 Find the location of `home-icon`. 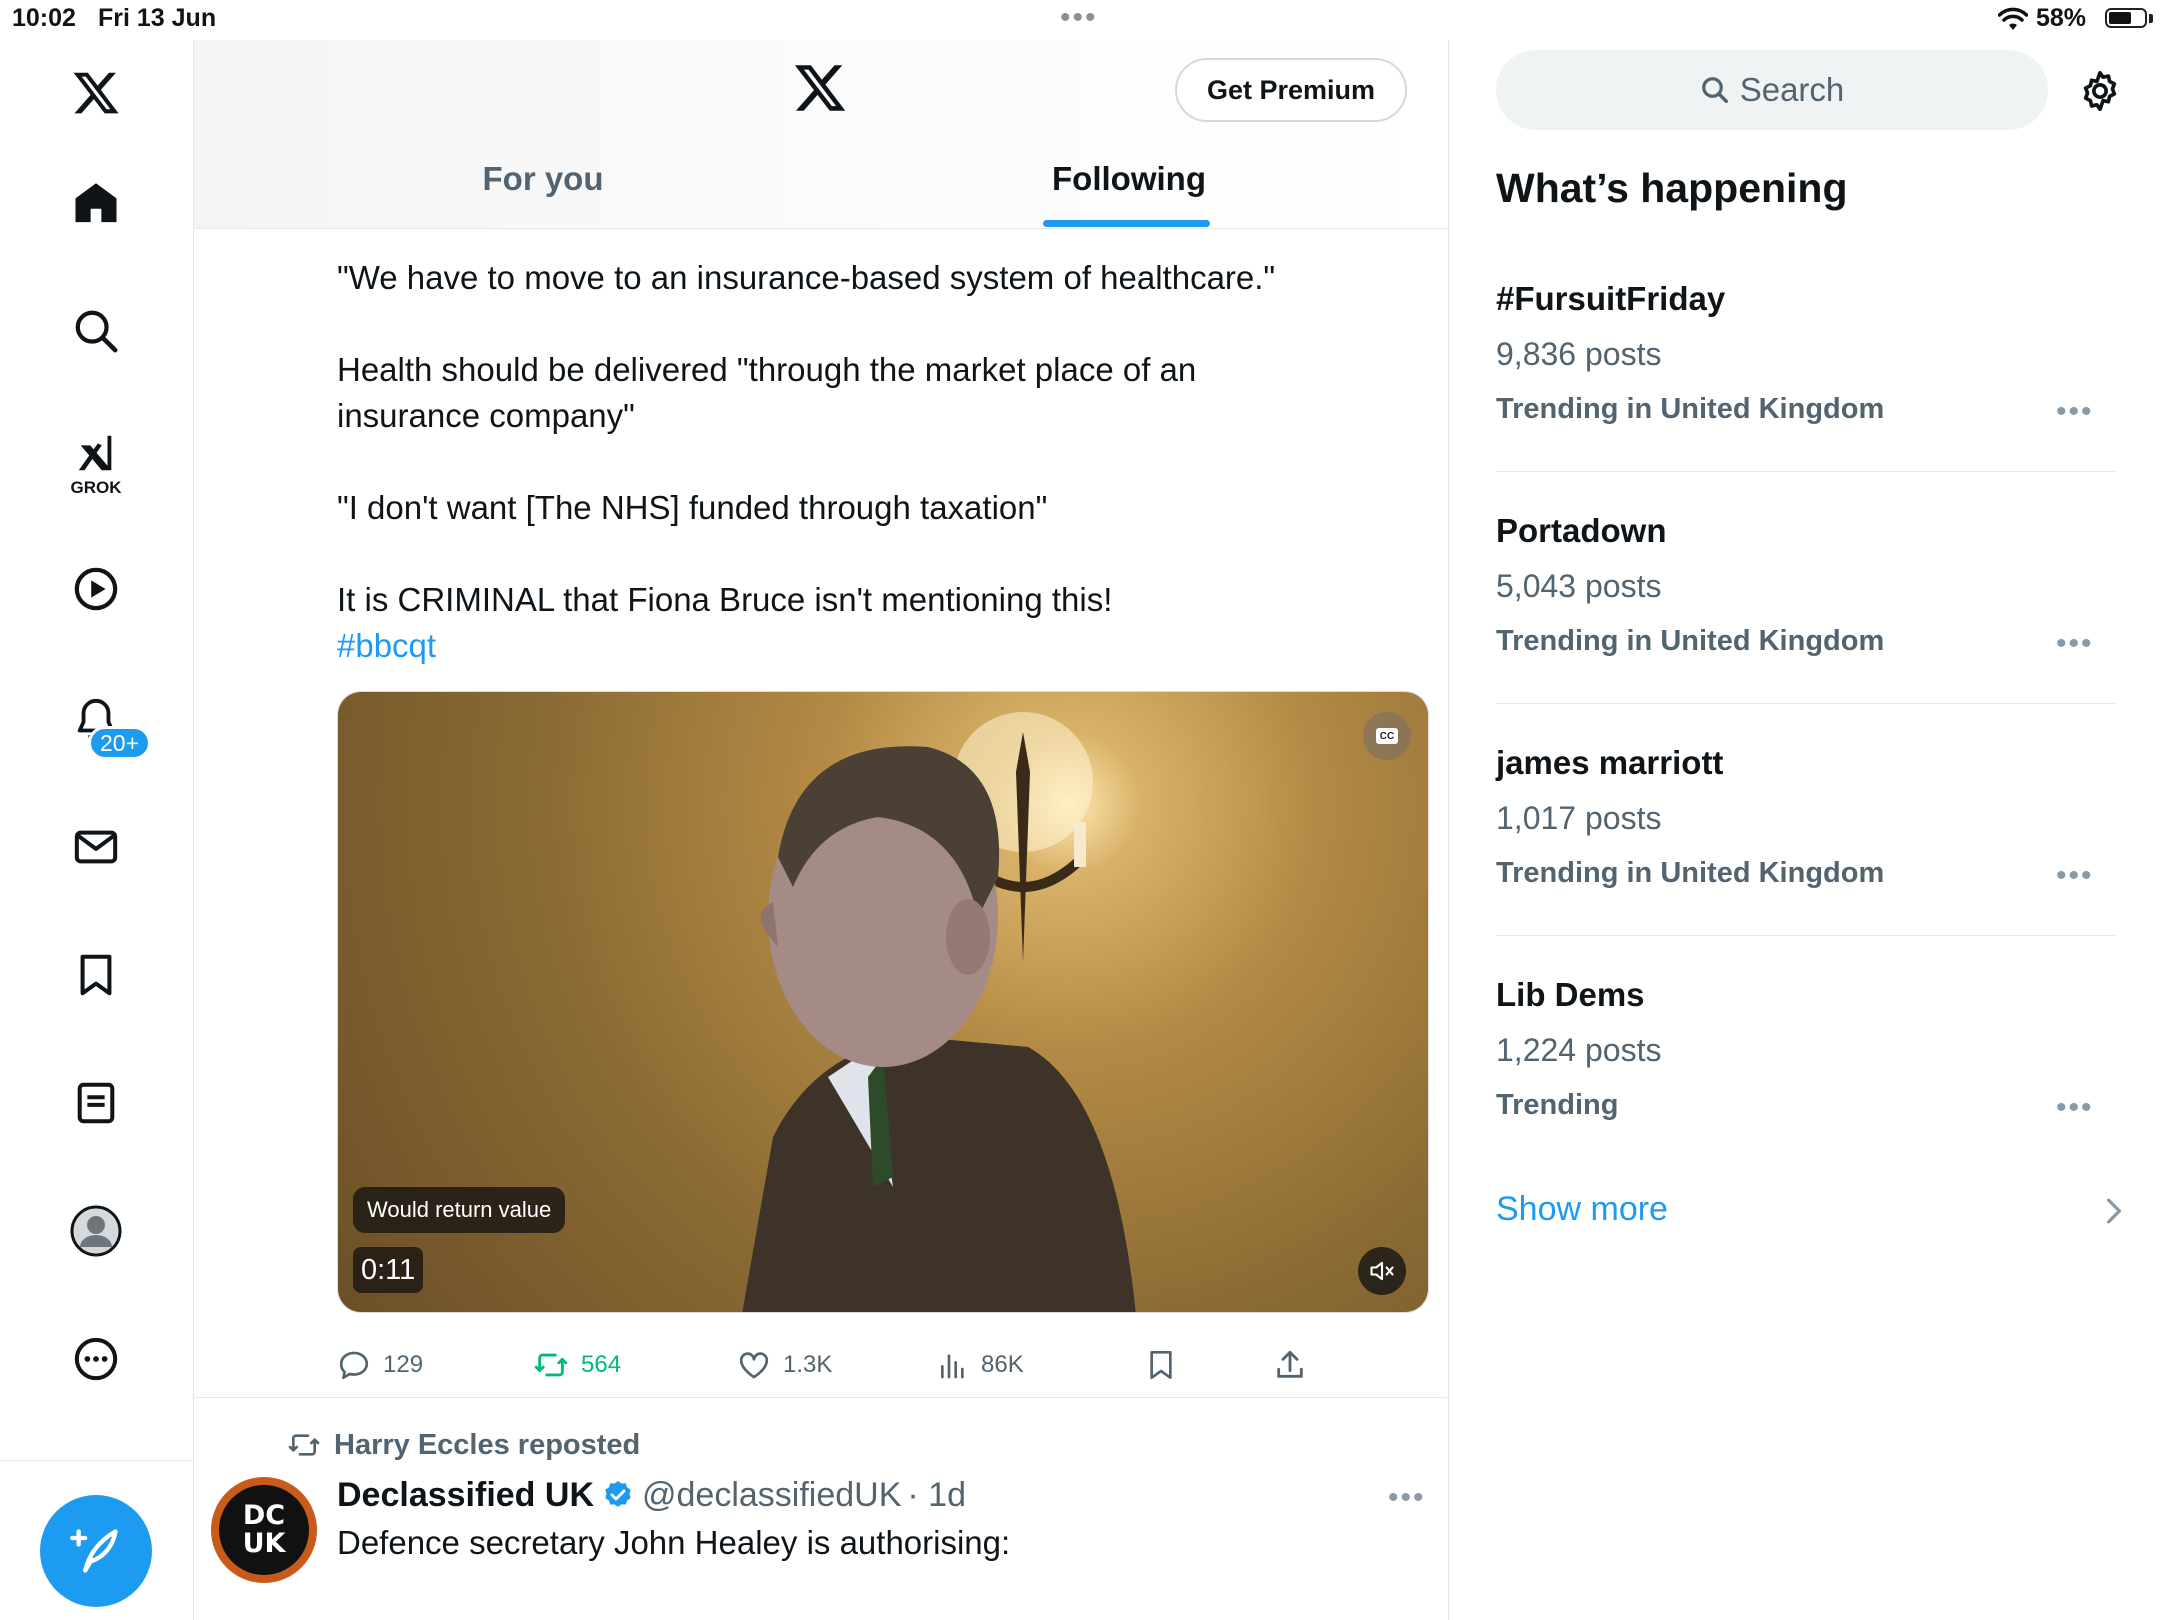

home-icon is located at coordinates (96, 203).